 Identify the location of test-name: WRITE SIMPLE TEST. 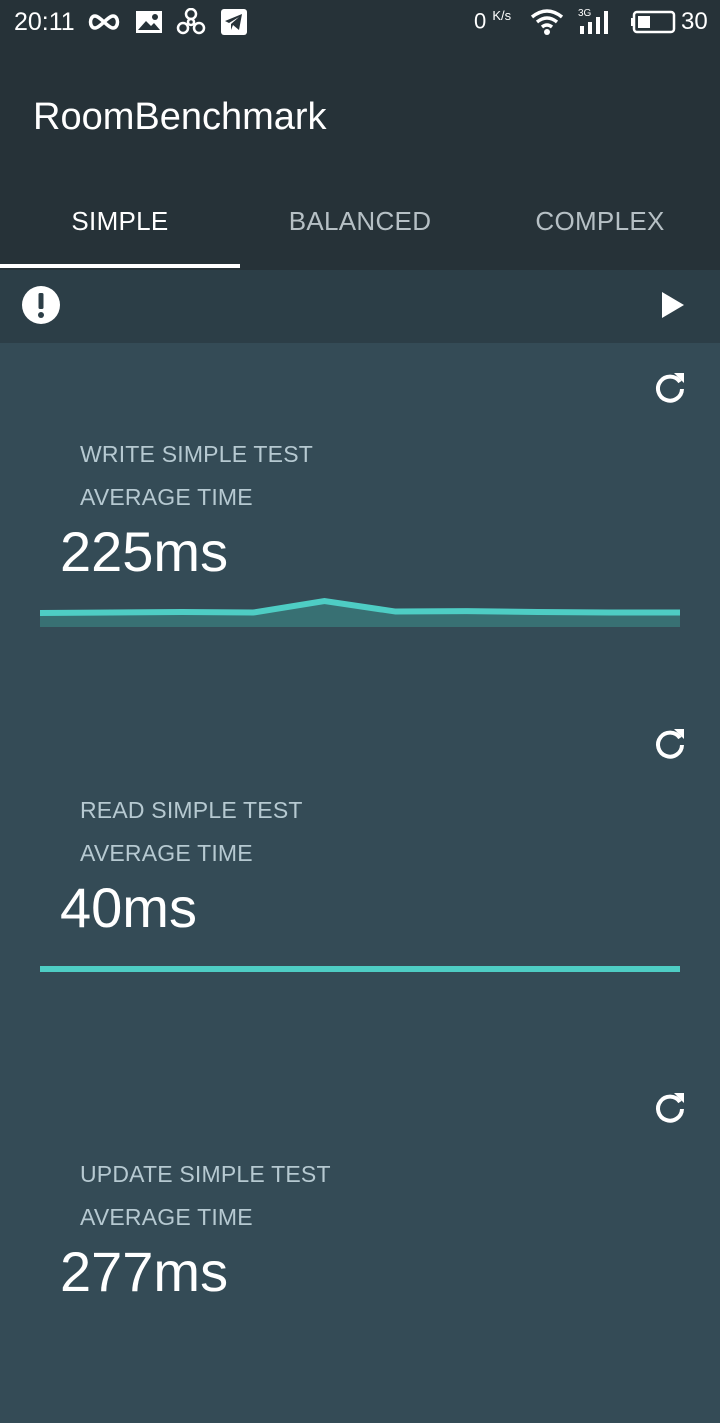
(197, 454).